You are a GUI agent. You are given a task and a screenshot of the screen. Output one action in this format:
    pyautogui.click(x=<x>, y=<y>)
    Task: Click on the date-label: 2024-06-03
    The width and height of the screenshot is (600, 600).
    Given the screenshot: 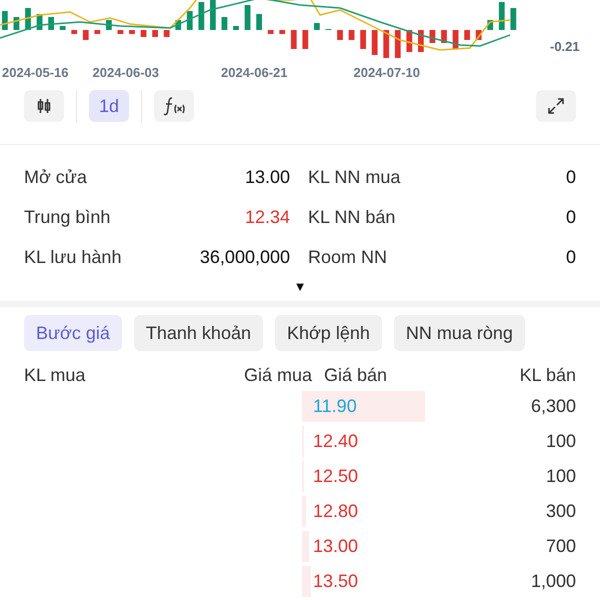 What is the action you would take?
    pyautogui.click(x=125, y=73)
    